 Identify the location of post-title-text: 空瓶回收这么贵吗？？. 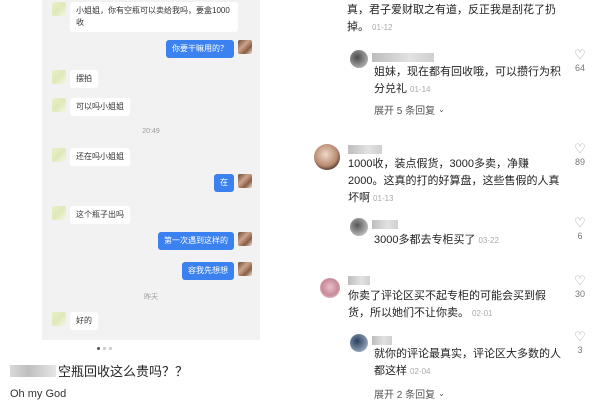
(123, 371).